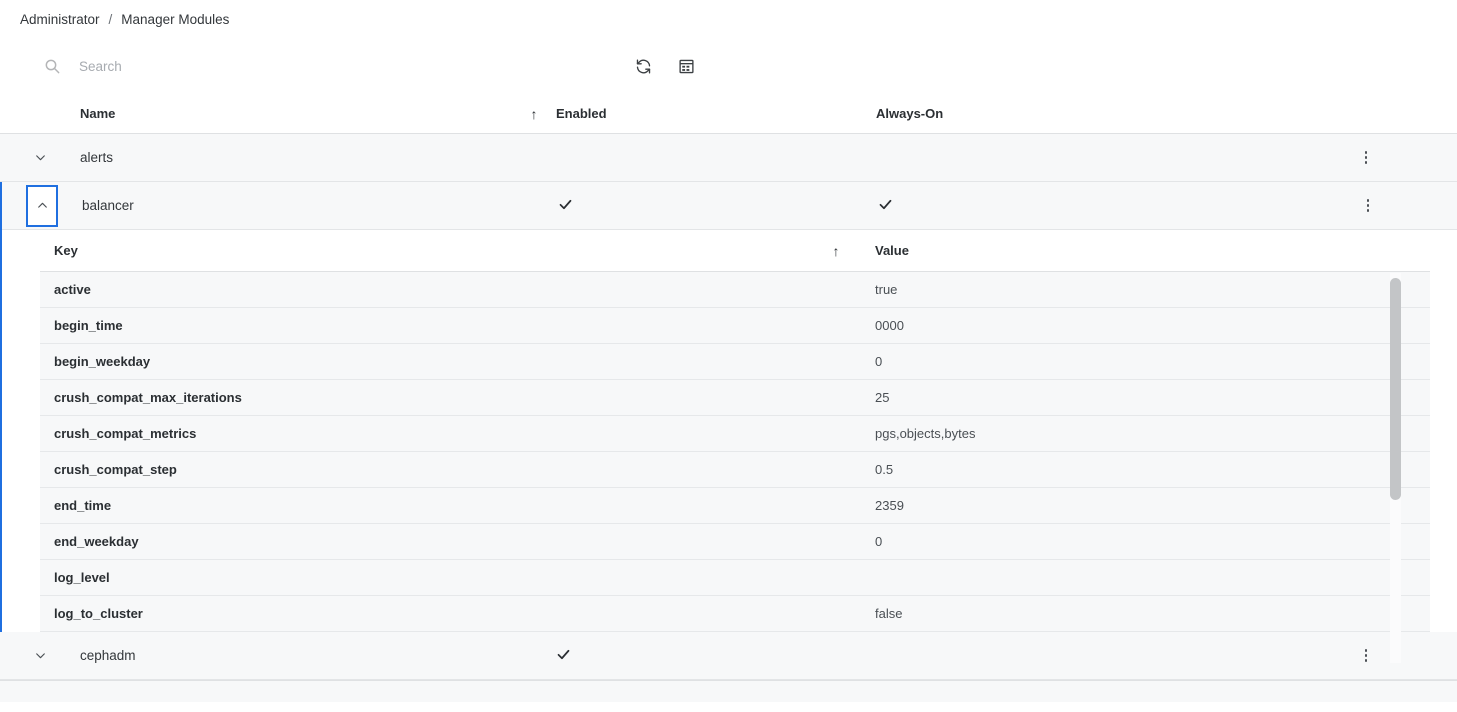 Image resolution: width=1457 pixels, height=712 pixels. Describe the element at coordinates (102, 361) in the screenshot. I see `setting-key: begin_weekday` at that location.